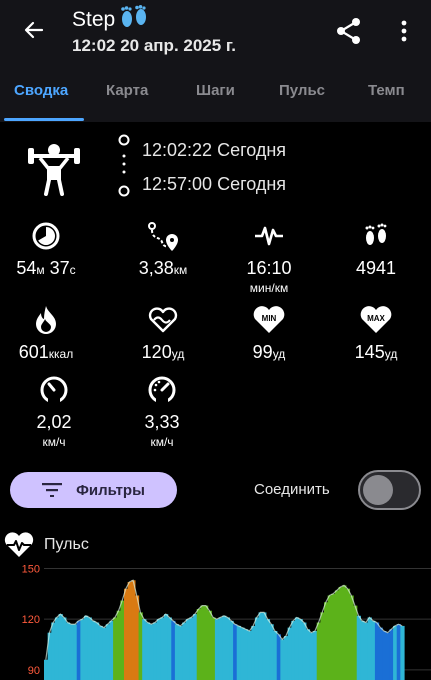 This screenshot has height=680, width=431. I want to click on app-bar: Step 12:02 20 апр. 2025 г., so click(215, 35).